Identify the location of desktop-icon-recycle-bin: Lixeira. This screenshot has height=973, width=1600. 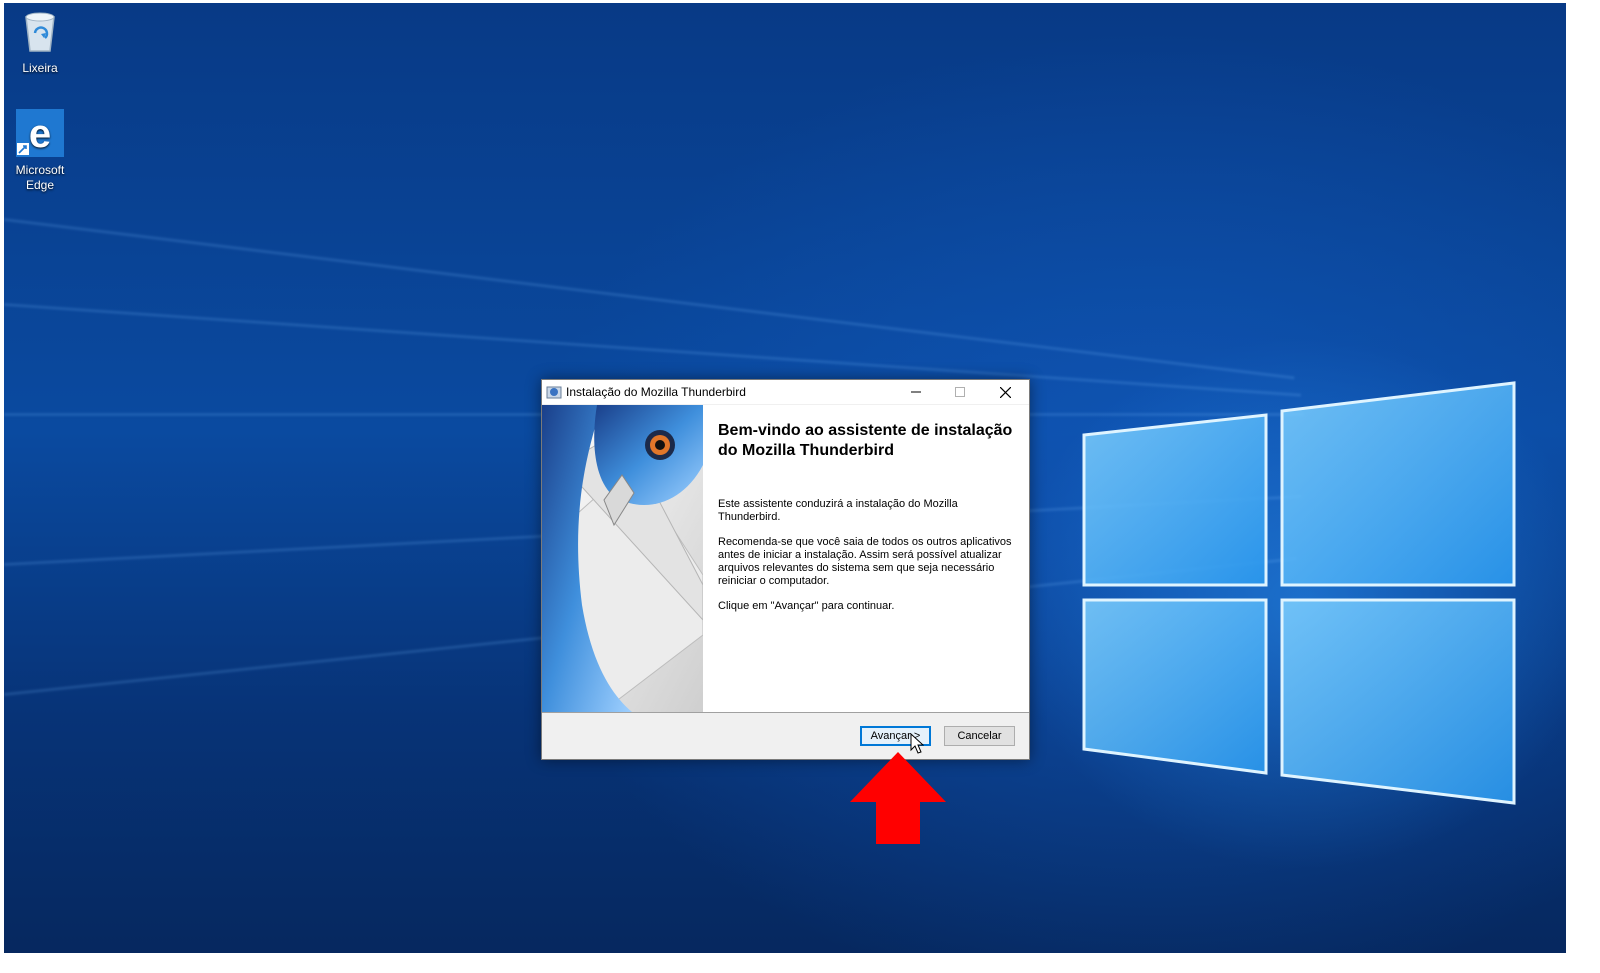
(40, 43).